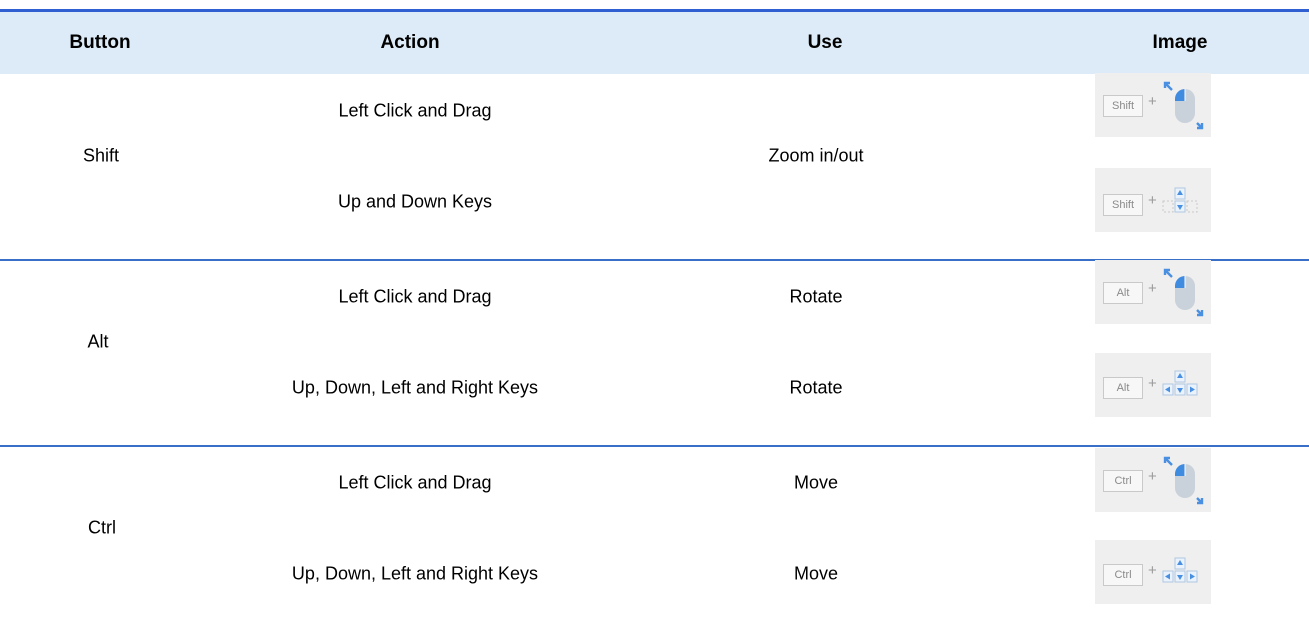 The image size is (1309, 623). I want to click on arrow-keys-updown-icon, so click(1180, 200).